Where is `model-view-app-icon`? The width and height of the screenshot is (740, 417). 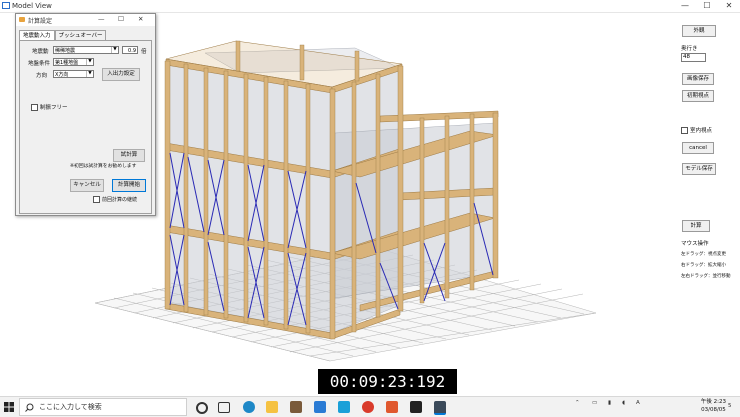 model-view-app-icon is located at coordinates (440, 408).